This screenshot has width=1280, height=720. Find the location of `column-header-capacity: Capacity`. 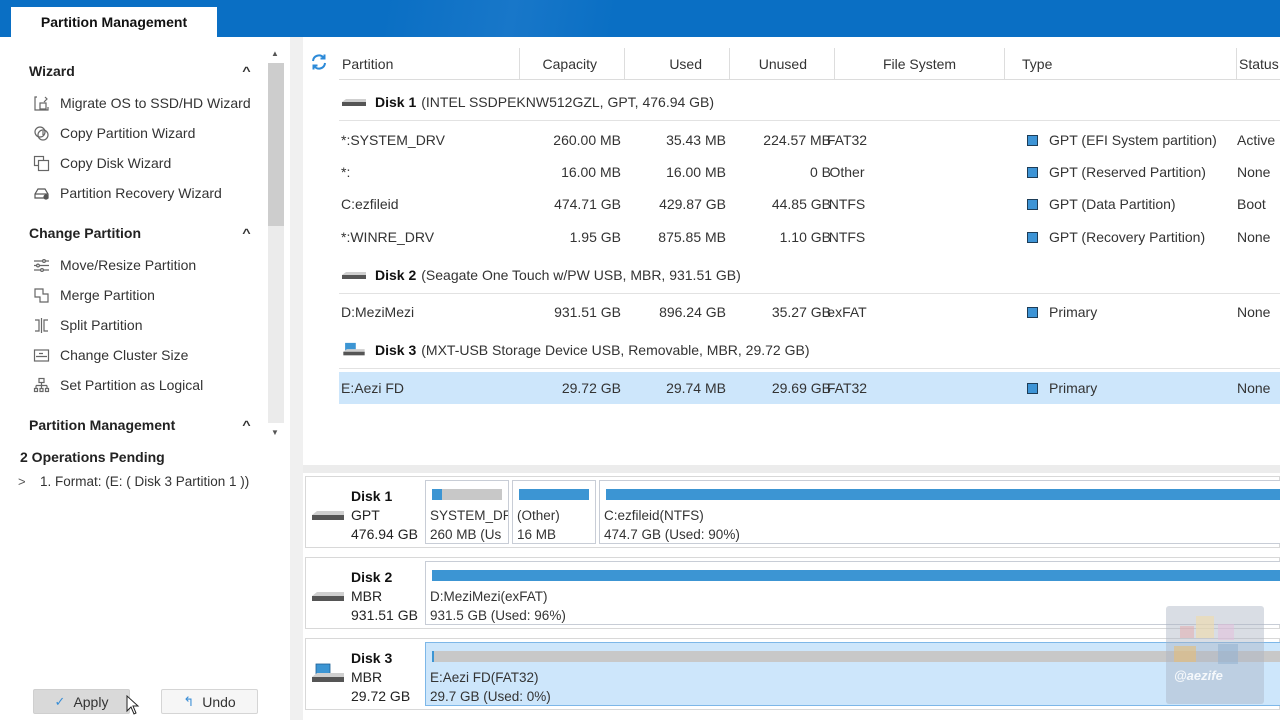

column-header-capacity: Capacity is located at coordinates (571, 64).